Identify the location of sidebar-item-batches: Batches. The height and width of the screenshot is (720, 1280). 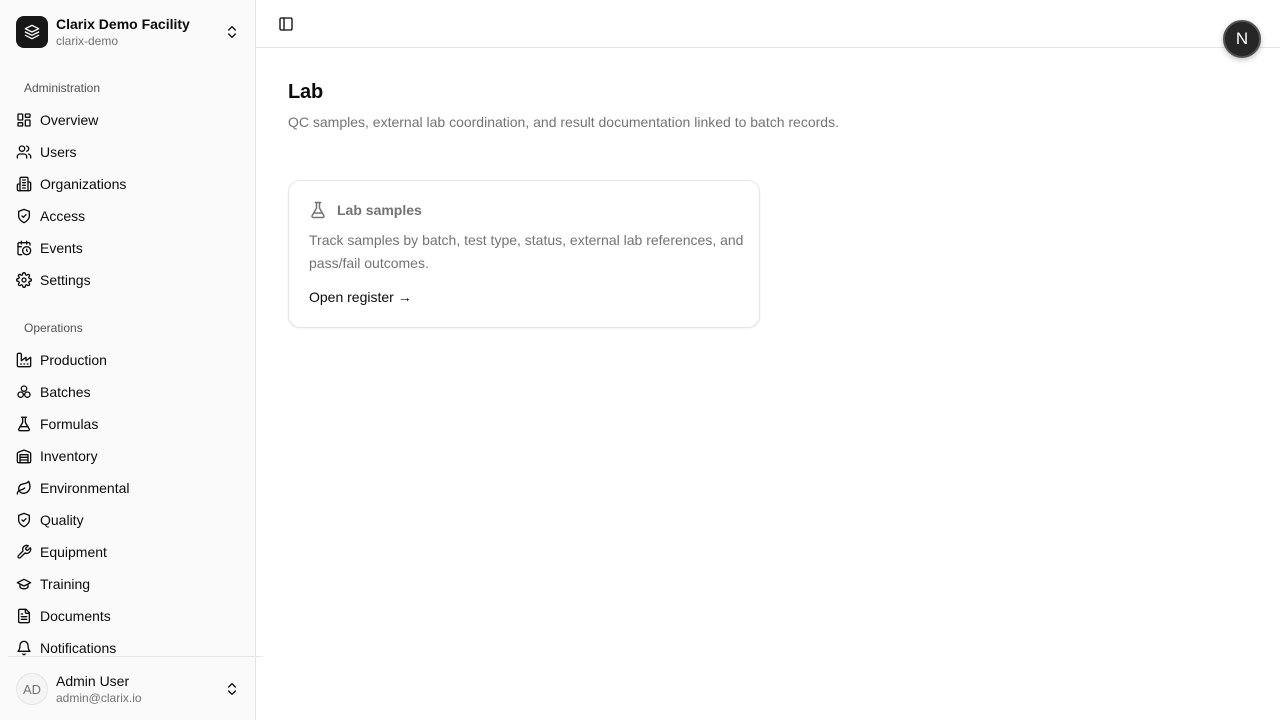
(128, 392).